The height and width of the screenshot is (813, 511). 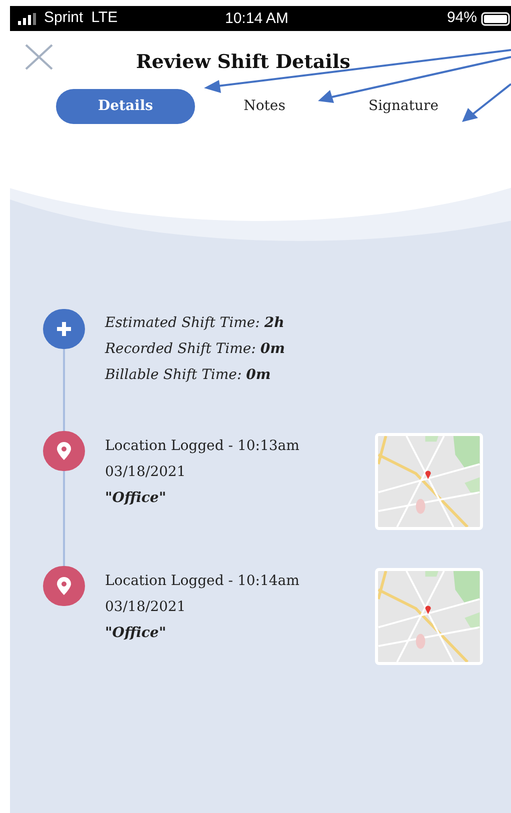 I want to click on carrier-name: Sprint, so click(x=64, y=18).